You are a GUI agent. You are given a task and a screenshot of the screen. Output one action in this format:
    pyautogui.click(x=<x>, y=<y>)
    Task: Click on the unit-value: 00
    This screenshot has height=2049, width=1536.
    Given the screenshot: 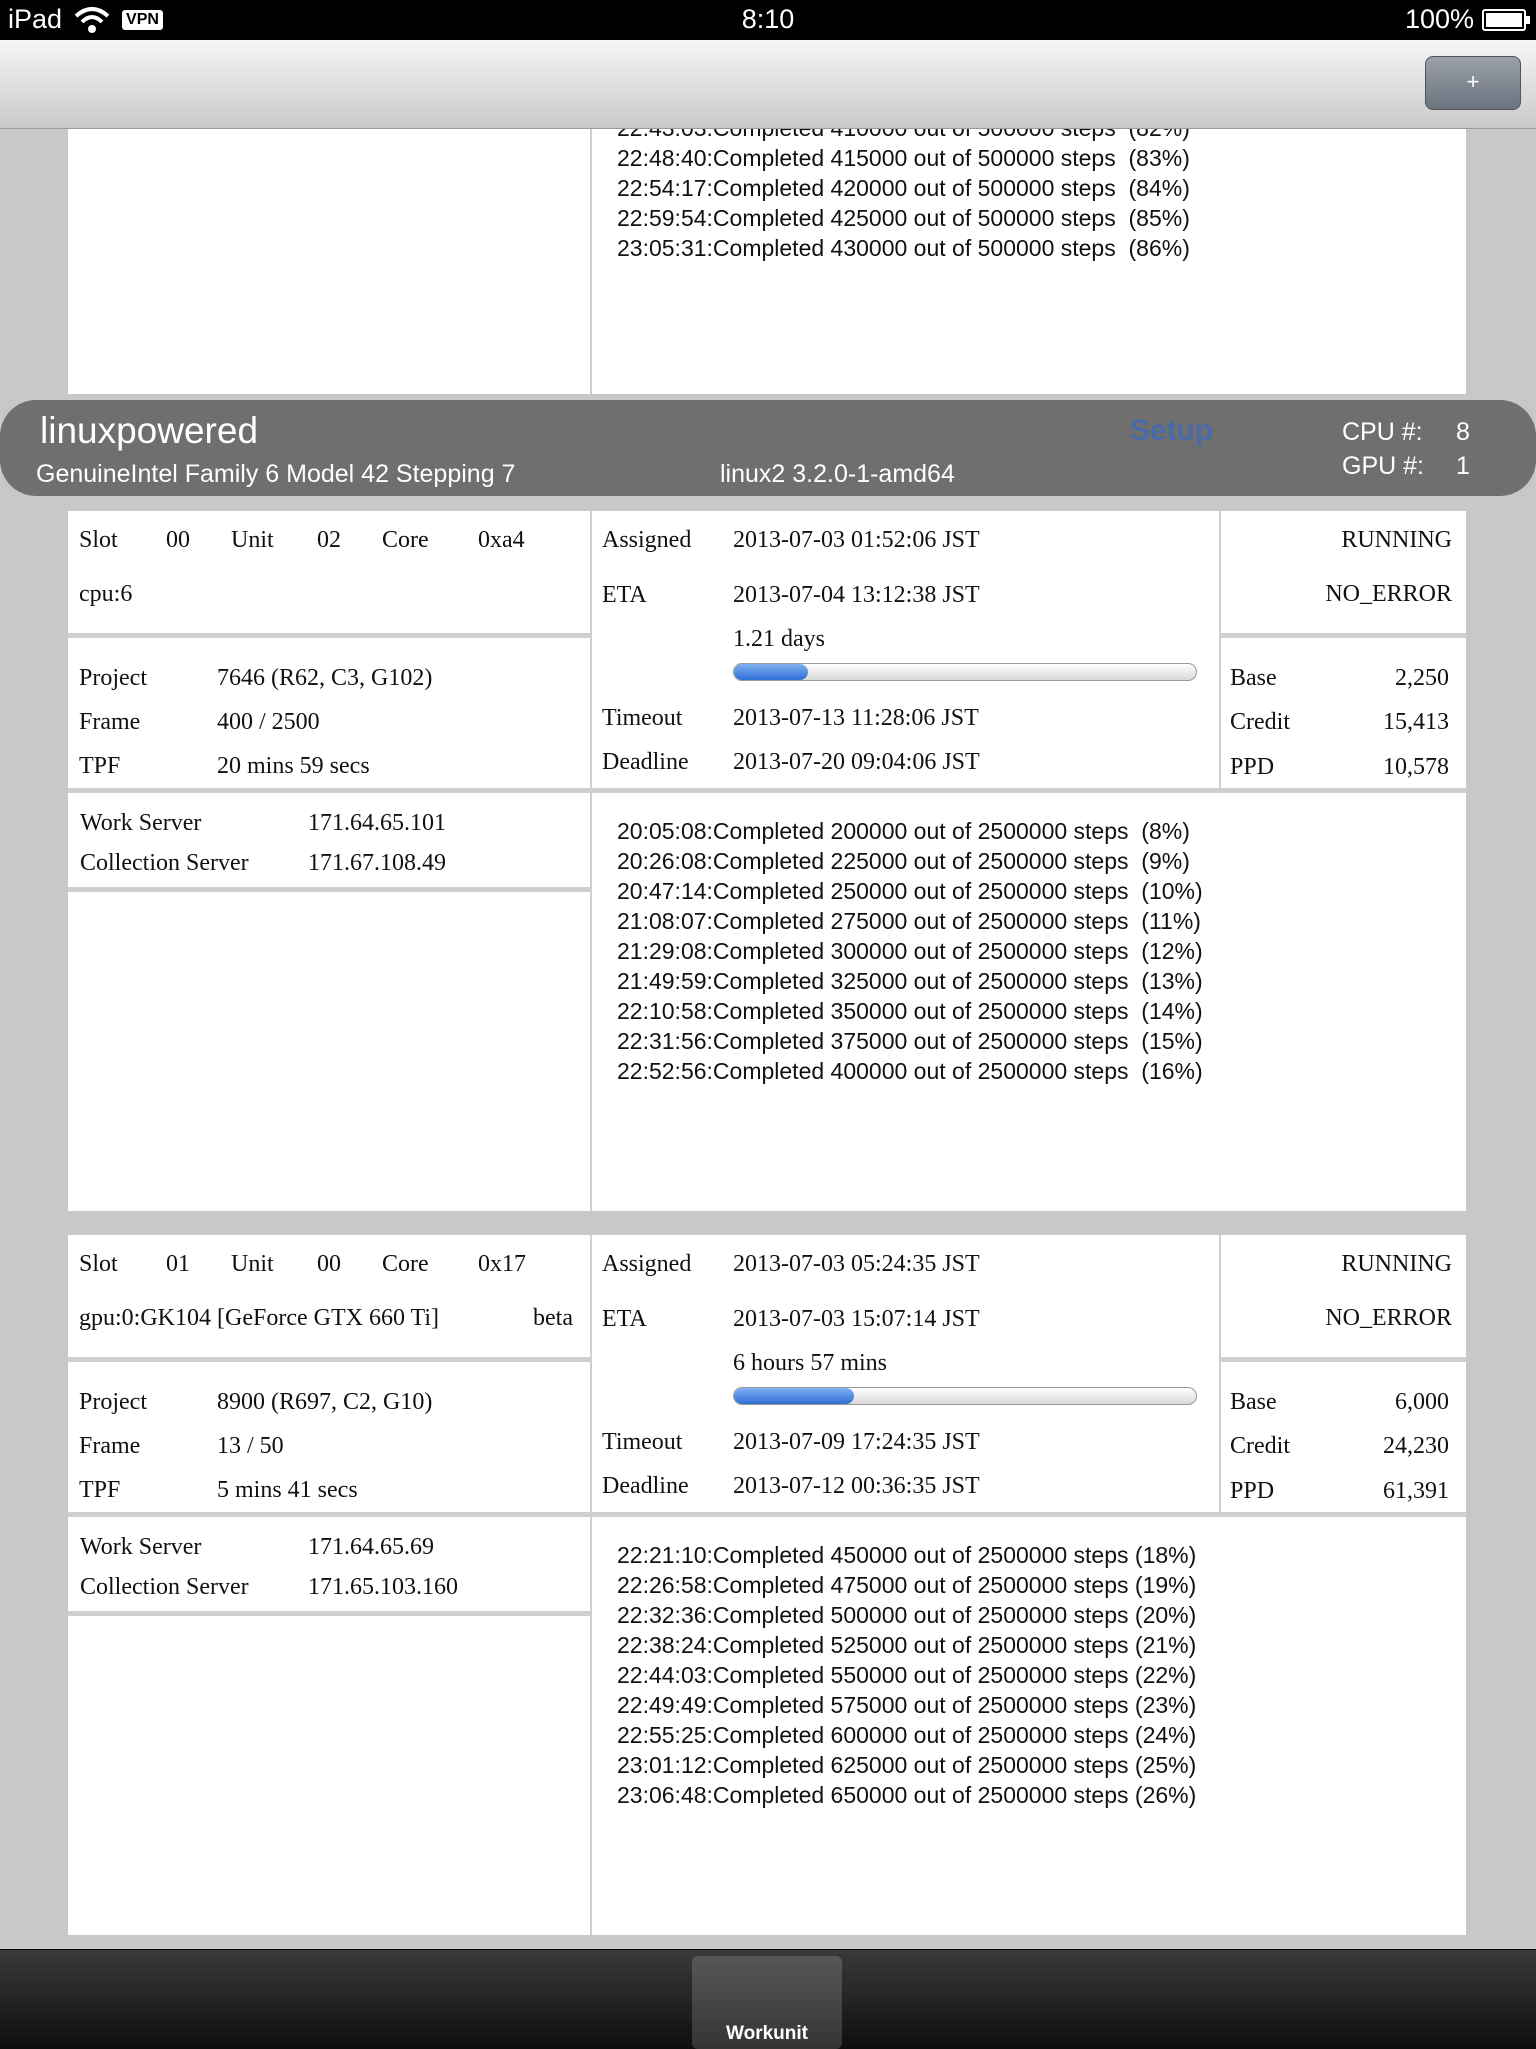 What is the action you would take?
    pyautogui.click(x=329, y=1264)
    